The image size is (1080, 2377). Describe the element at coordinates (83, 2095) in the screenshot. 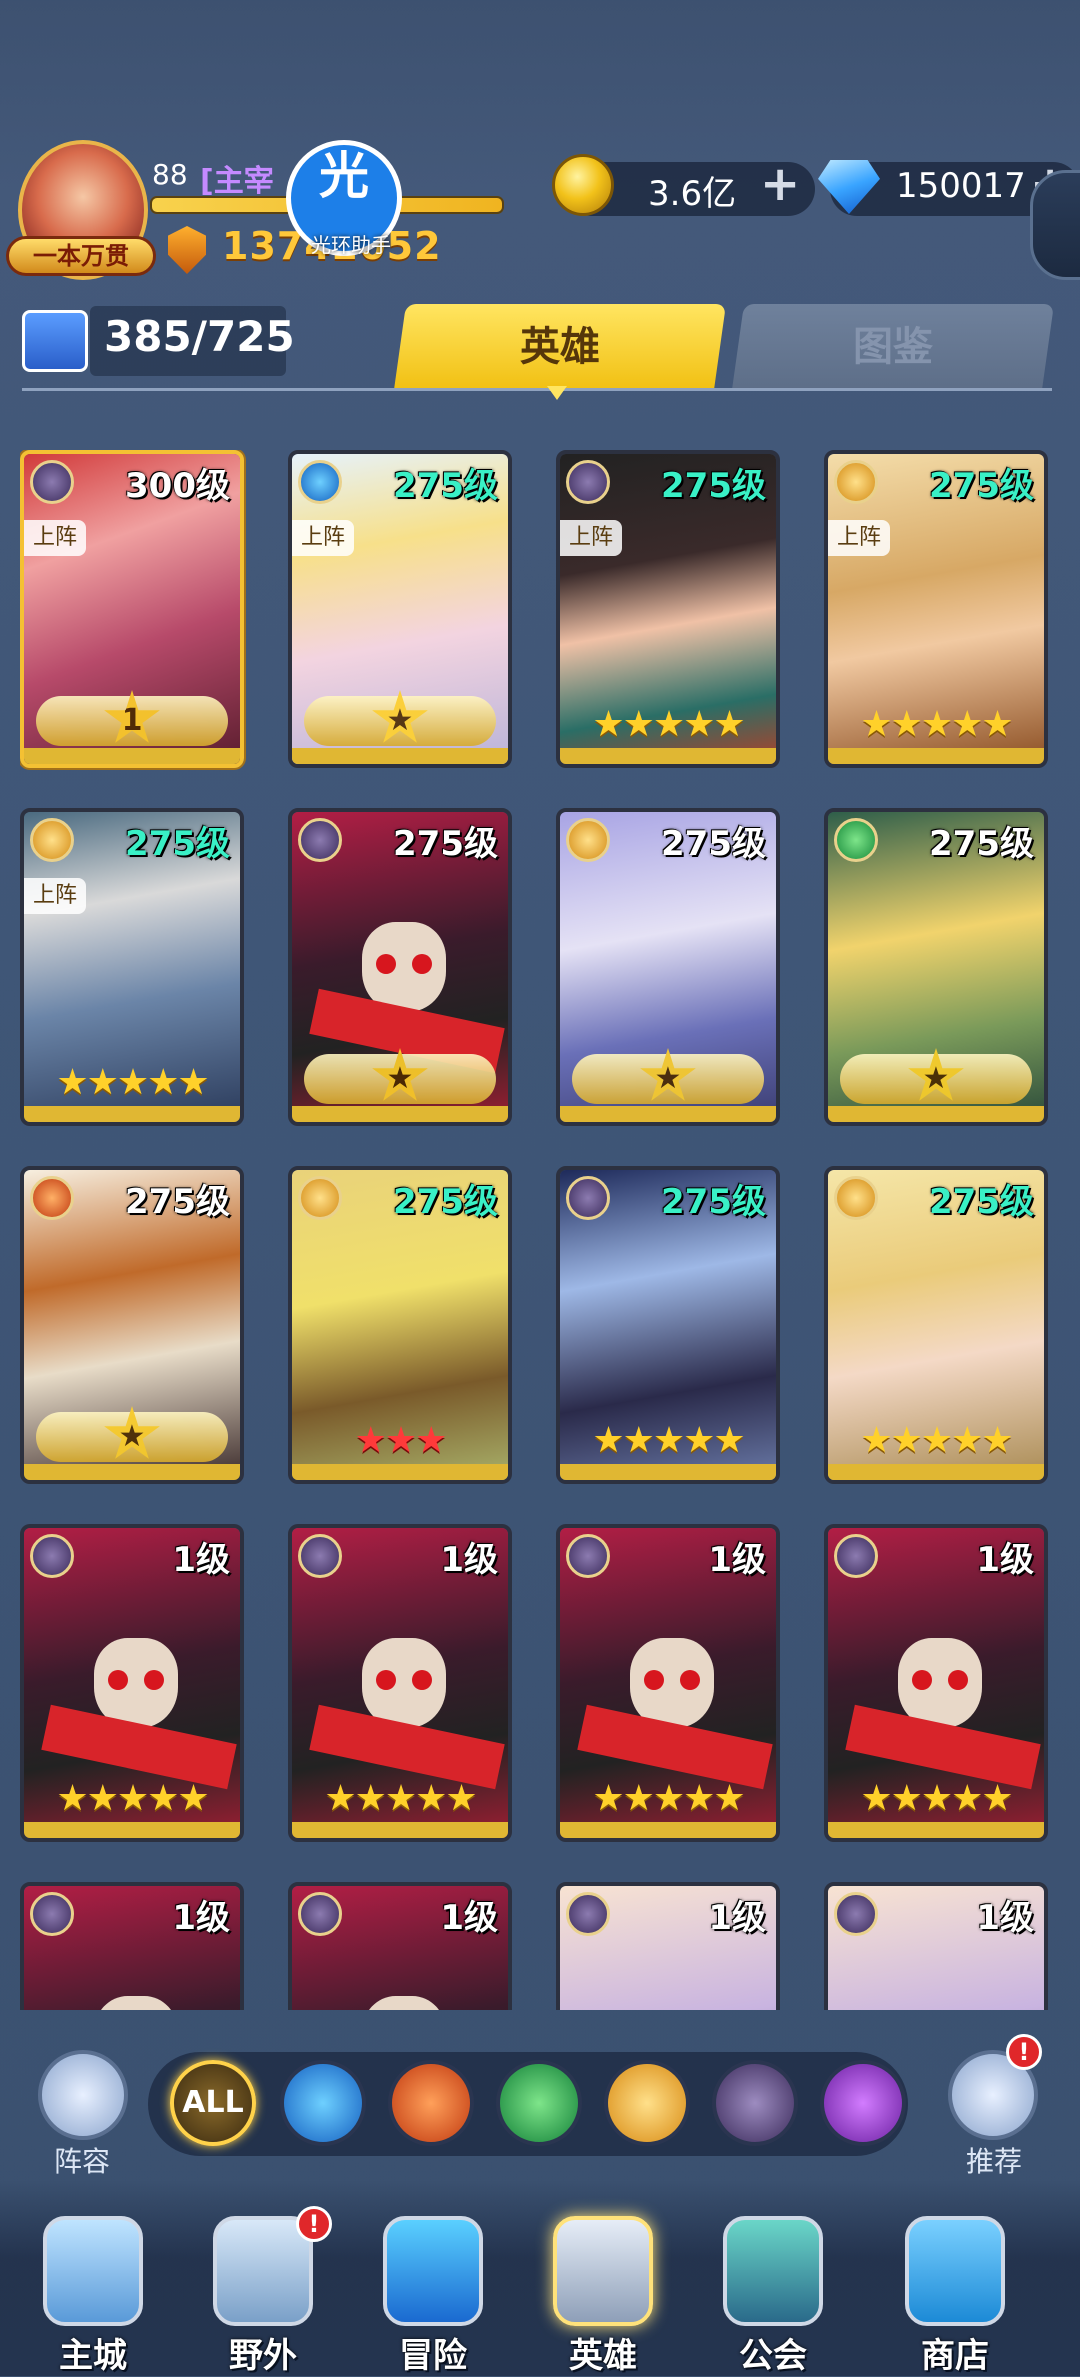

I see `lineup-button` at that location.